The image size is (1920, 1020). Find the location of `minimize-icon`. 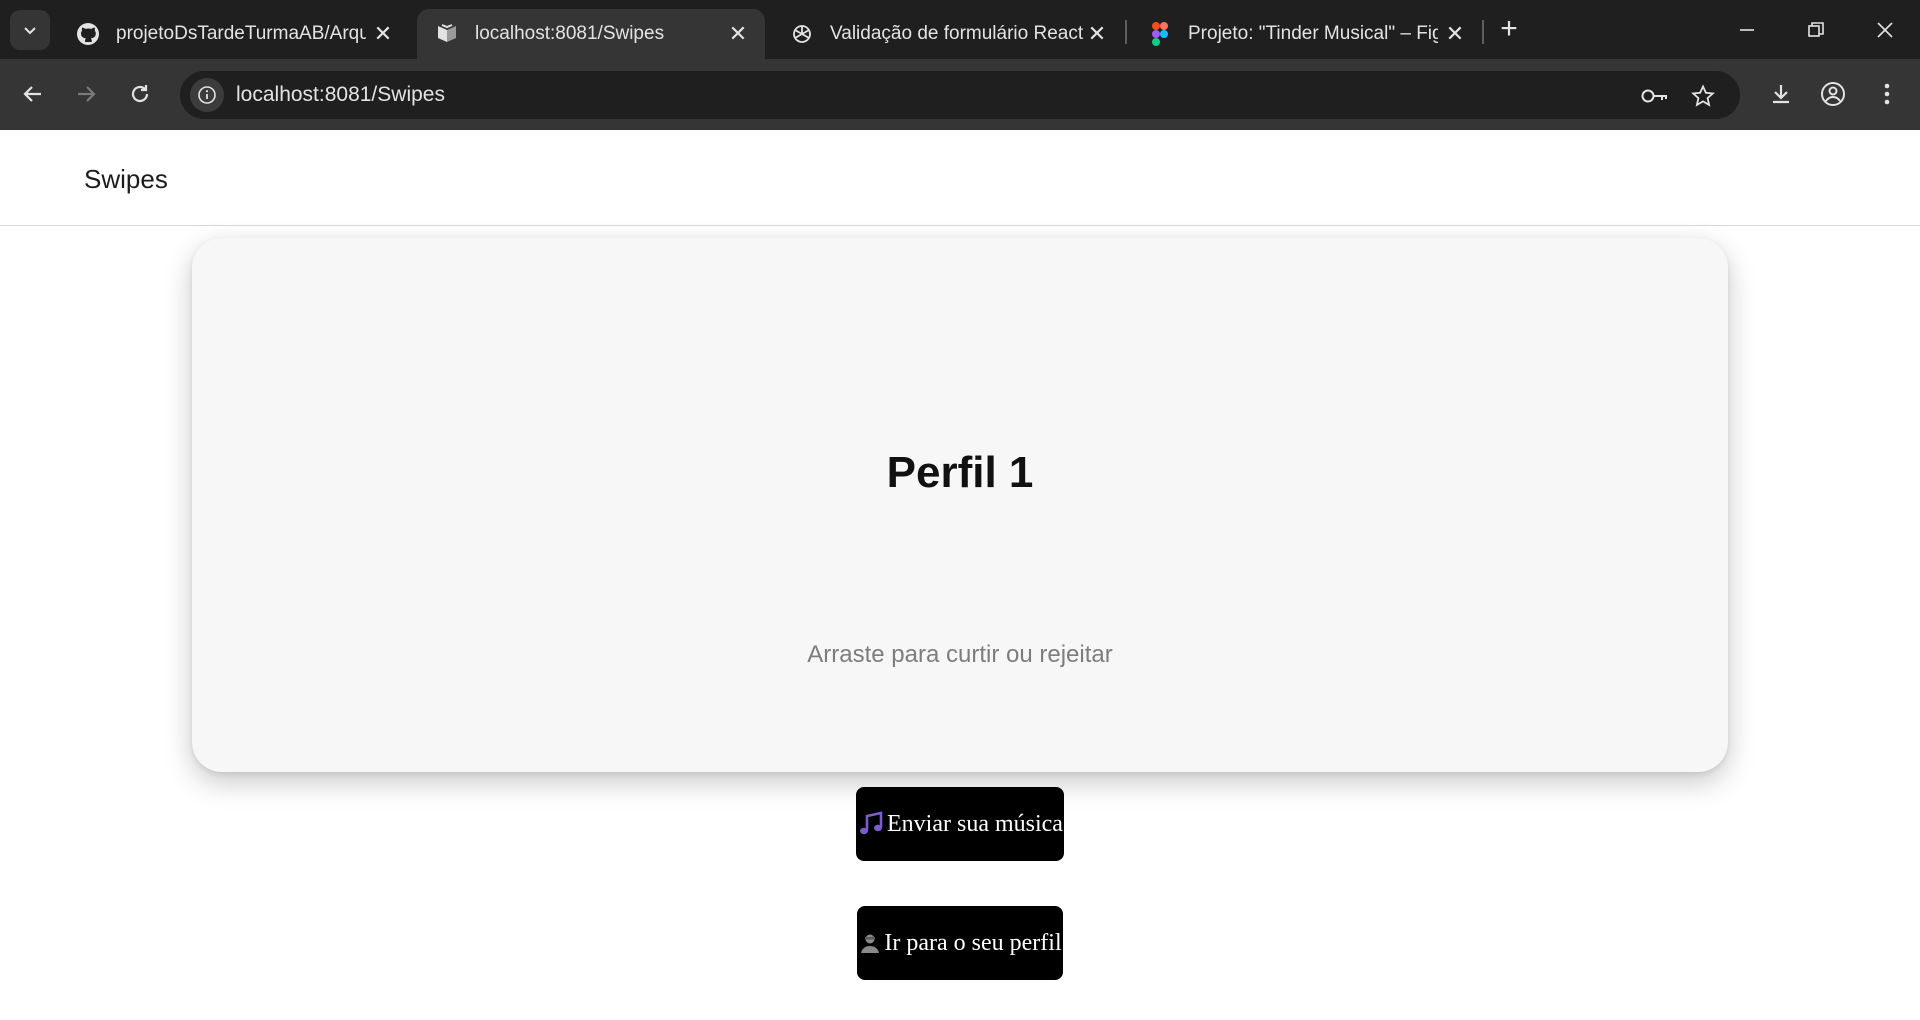

minimize-icon is located at coordinates (1747, 30).